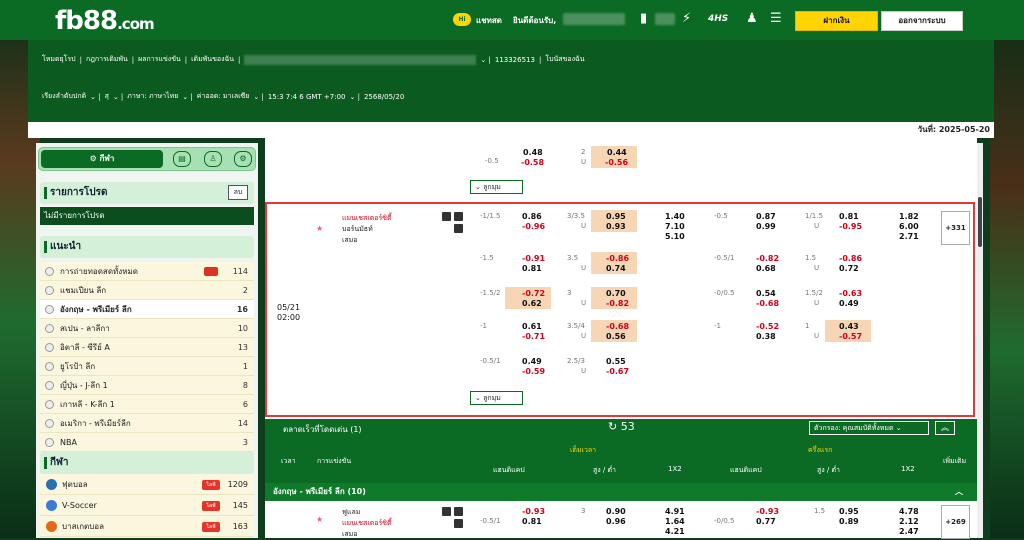  Describe the element at coordinates (147, 484) in the screenshot. I see `sidebar-sport-item: ฟุตบอล ไลฟ์ 1209` at that location.